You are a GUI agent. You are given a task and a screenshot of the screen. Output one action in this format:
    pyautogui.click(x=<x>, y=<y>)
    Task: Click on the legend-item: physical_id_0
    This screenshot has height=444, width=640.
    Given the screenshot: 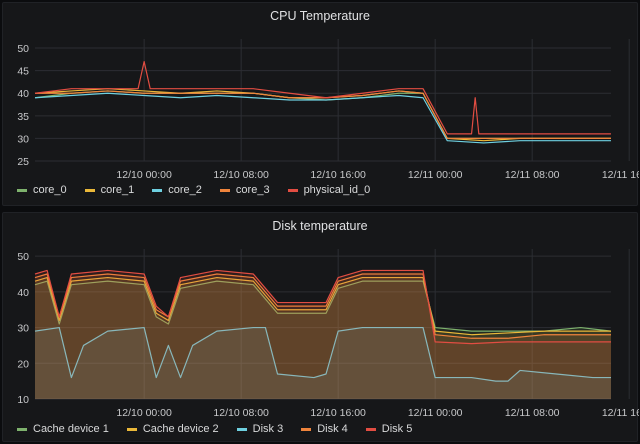 What is the action you would take?
    pyautogui.click(x=329, y=190)
    